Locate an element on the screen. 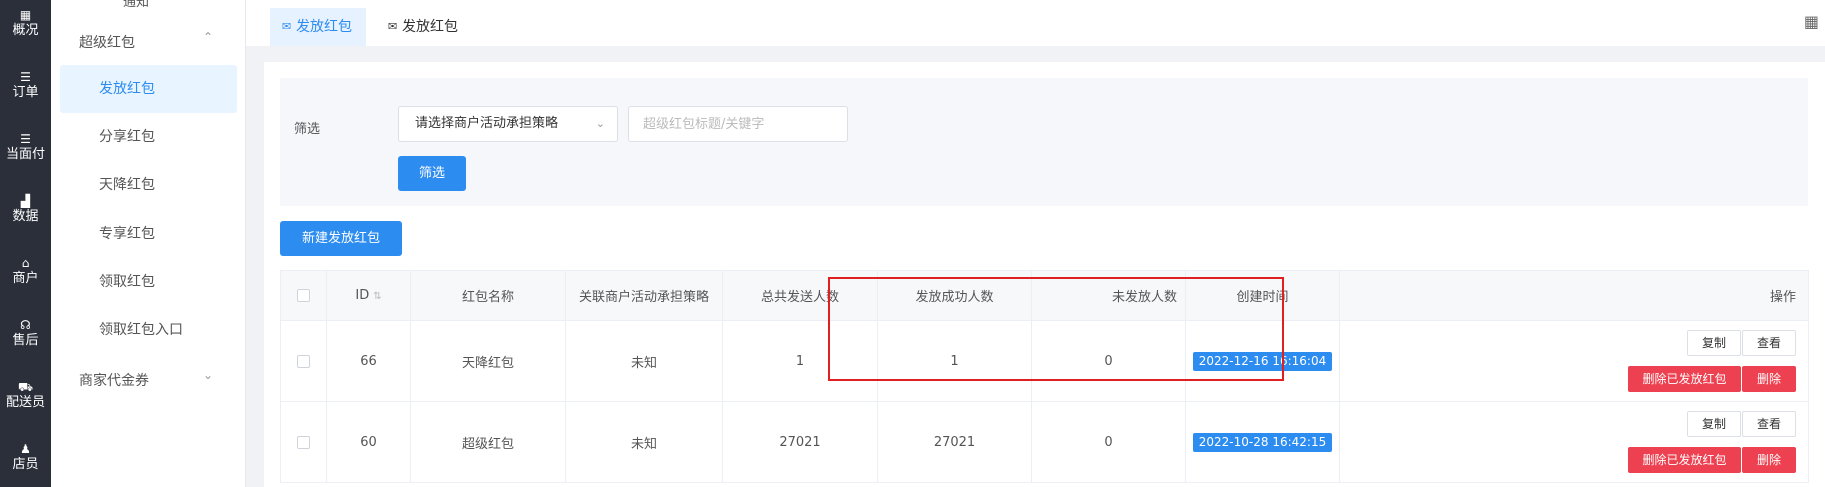 The height and width of the screenshot is (487, 1825). nav-label: 概况 is located at coordinates (25, 30).